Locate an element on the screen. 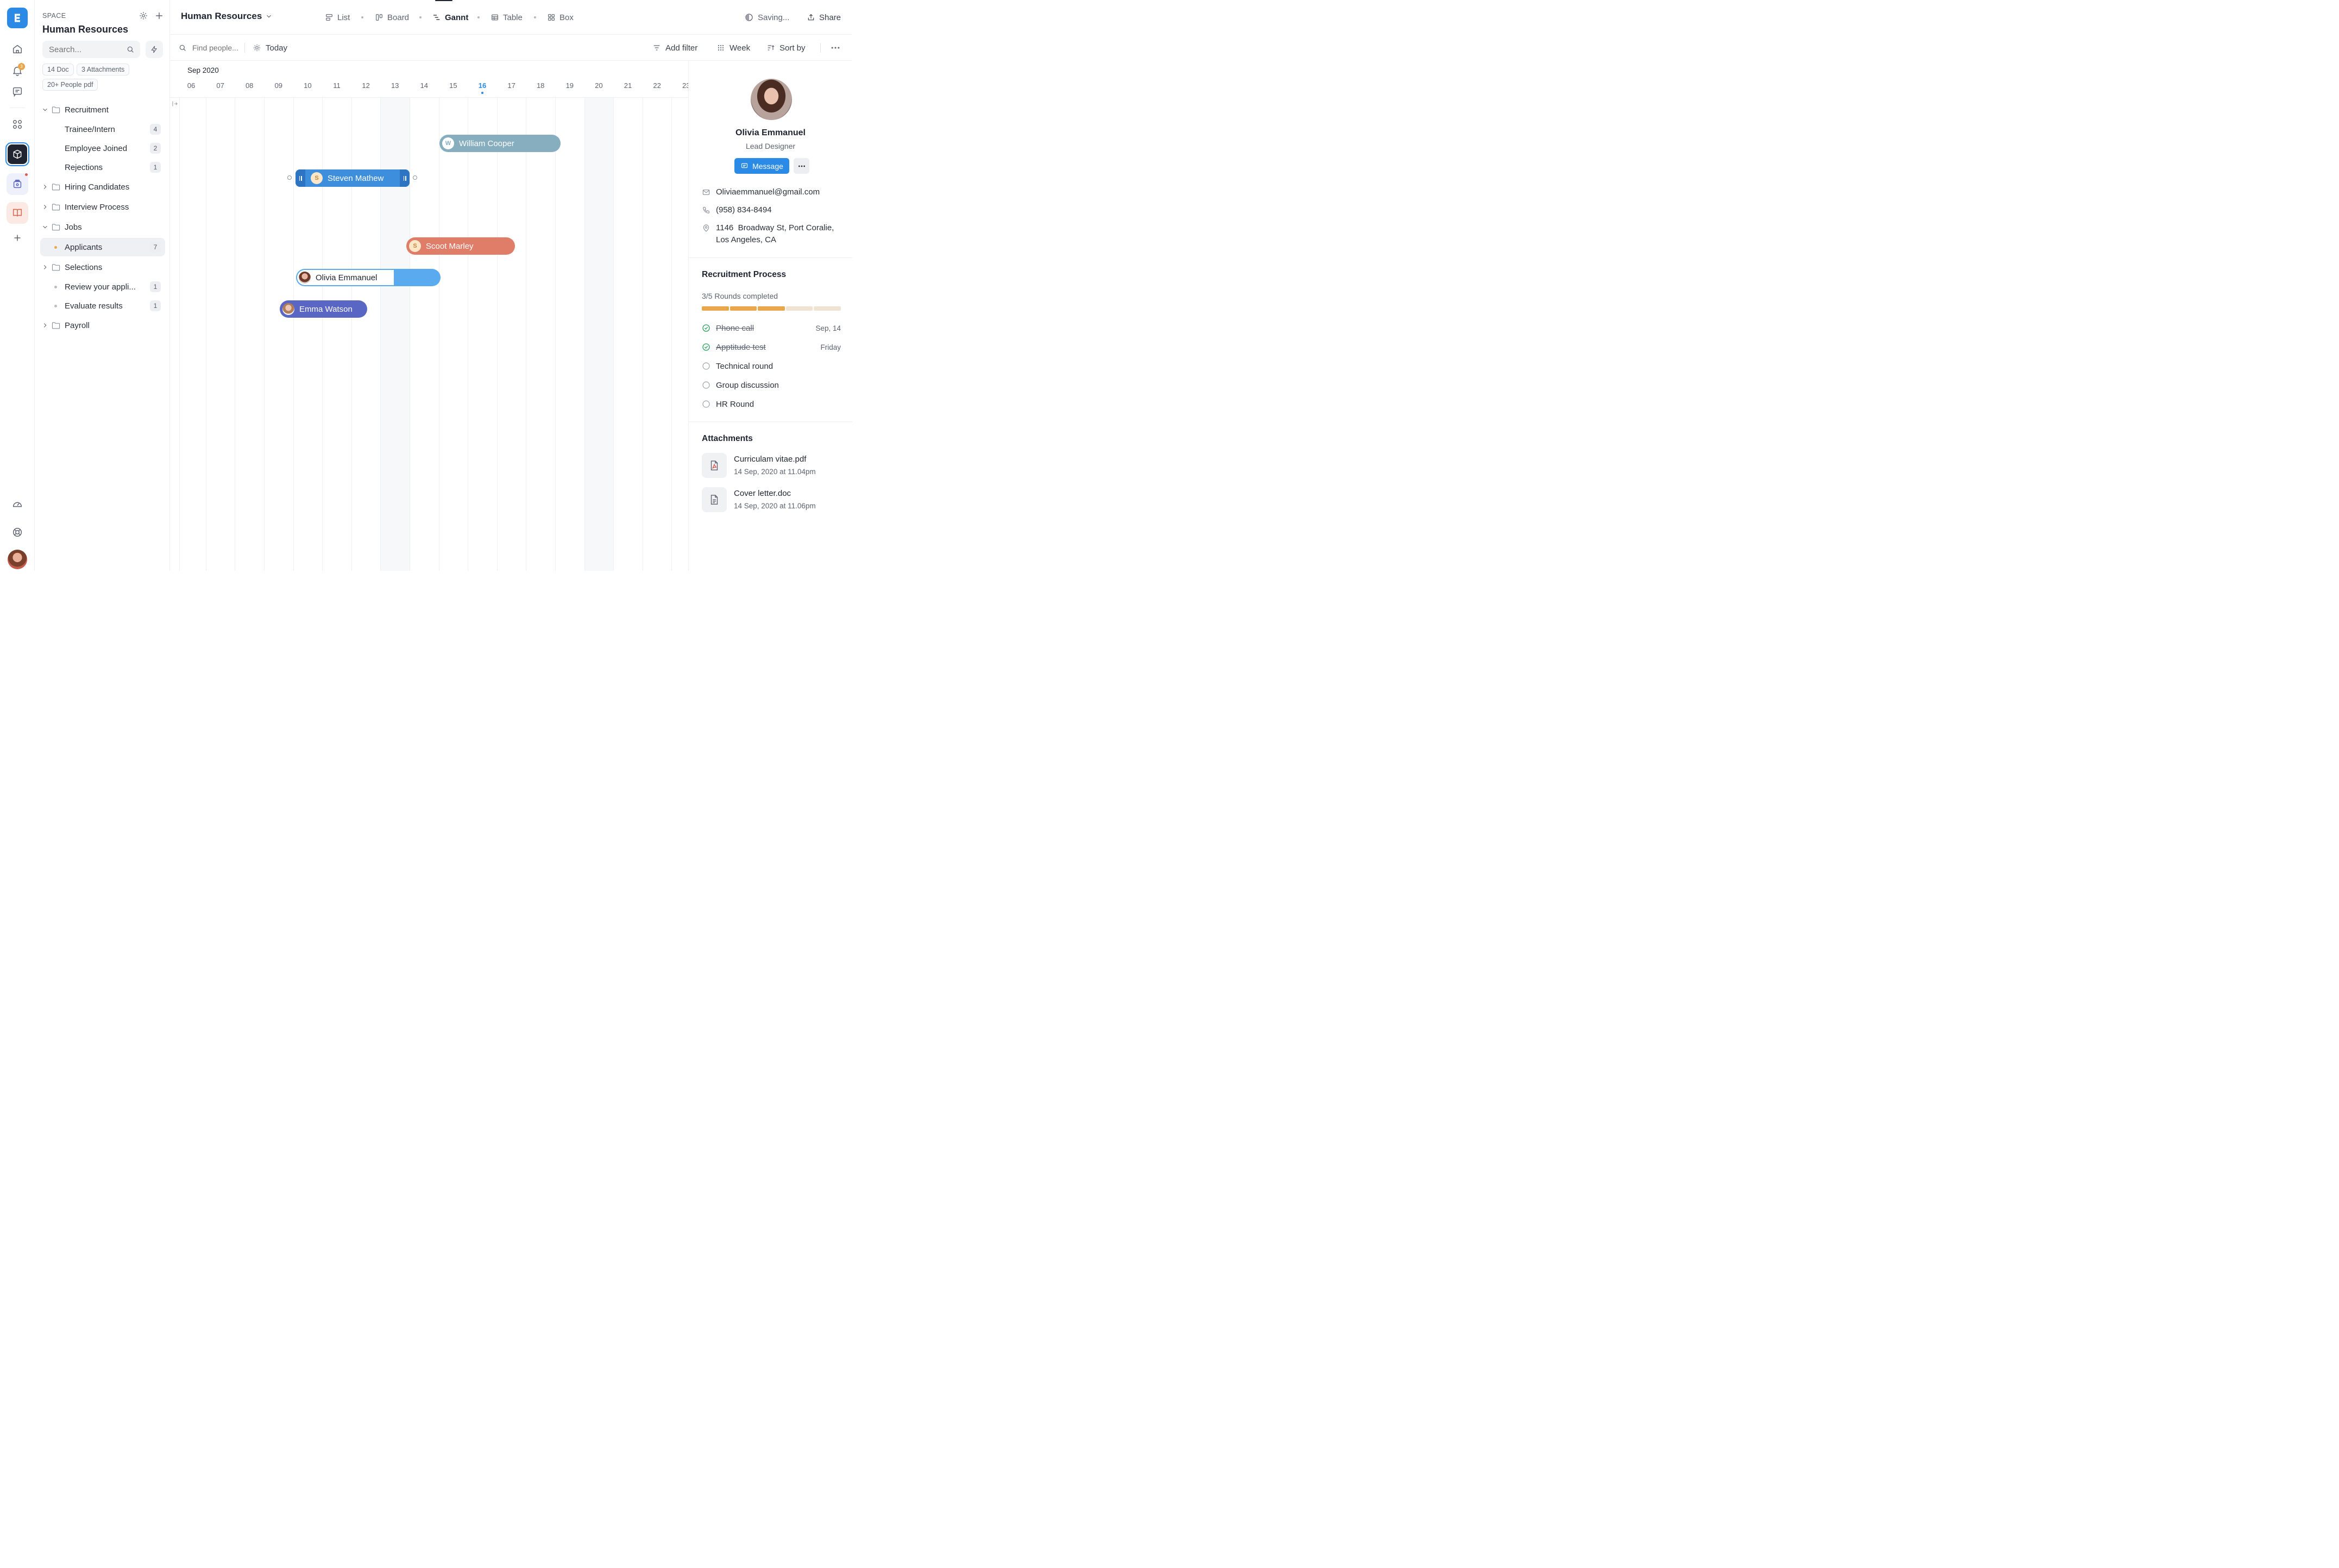 This screenshot has height=1568, width=2339. resize-handle-right is located at coordinates (405, 178).